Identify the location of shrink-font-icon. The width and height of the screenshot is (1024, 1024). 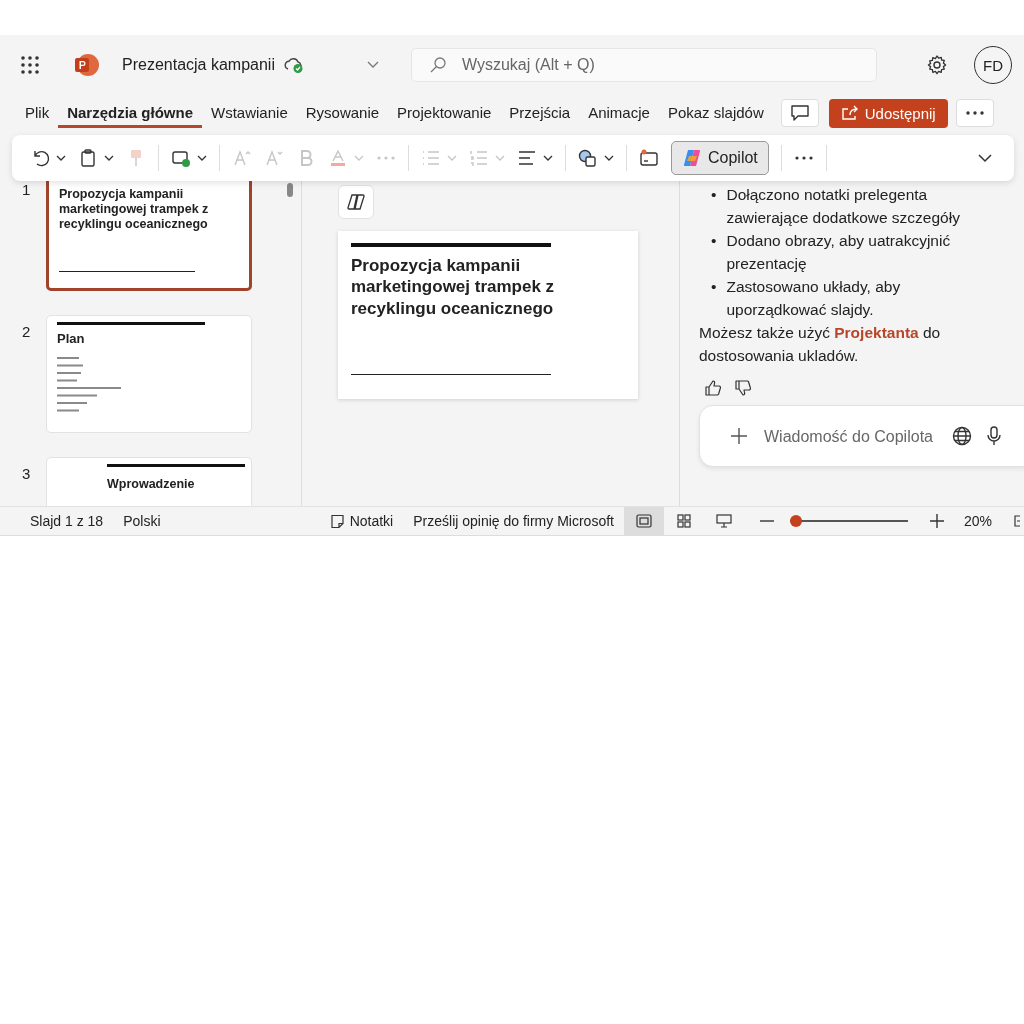
(274, 158).